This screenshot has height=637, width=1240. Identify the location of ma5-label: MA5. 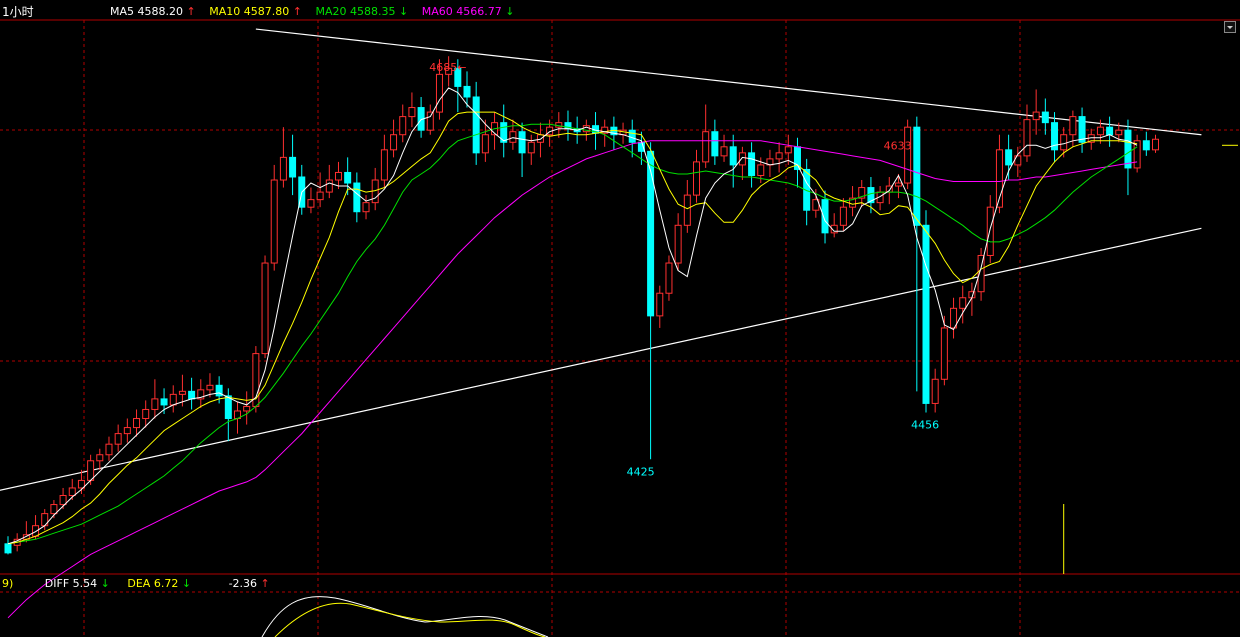
(122, 11).